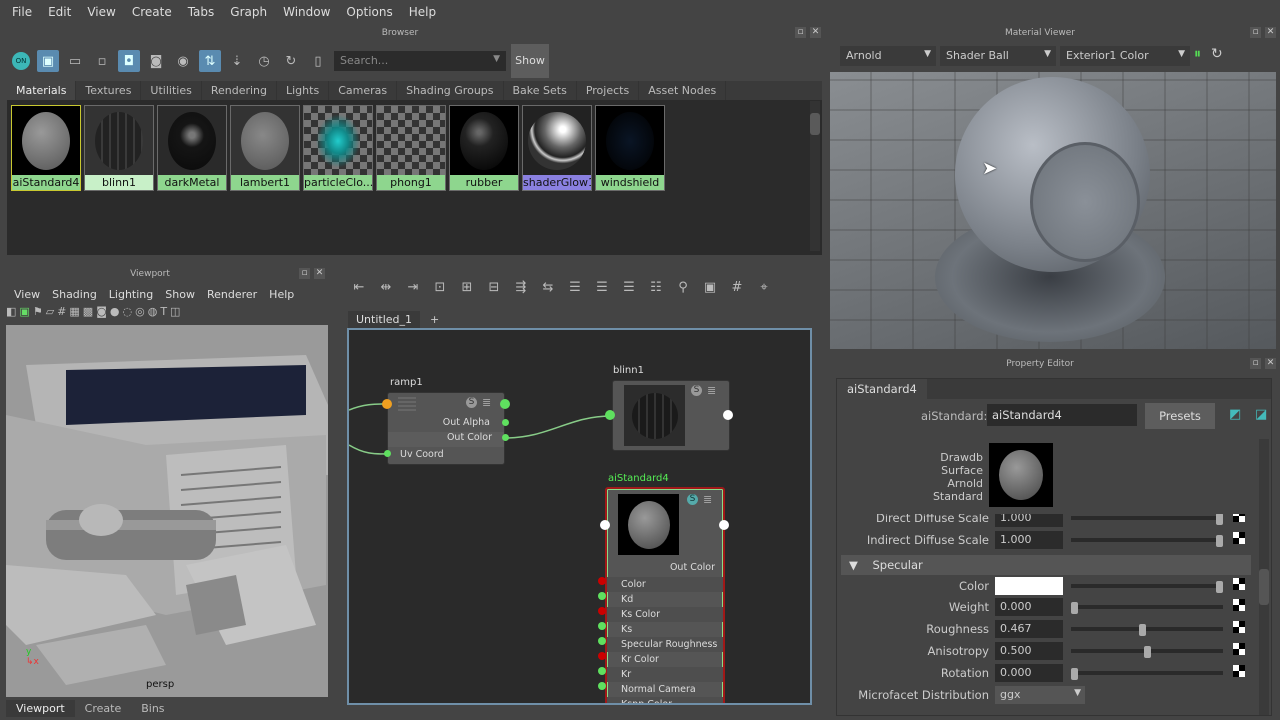 The height and width of the screenshot is (720, 1280). I want to click on tab-cameras: Cameras, so click(363, 90).